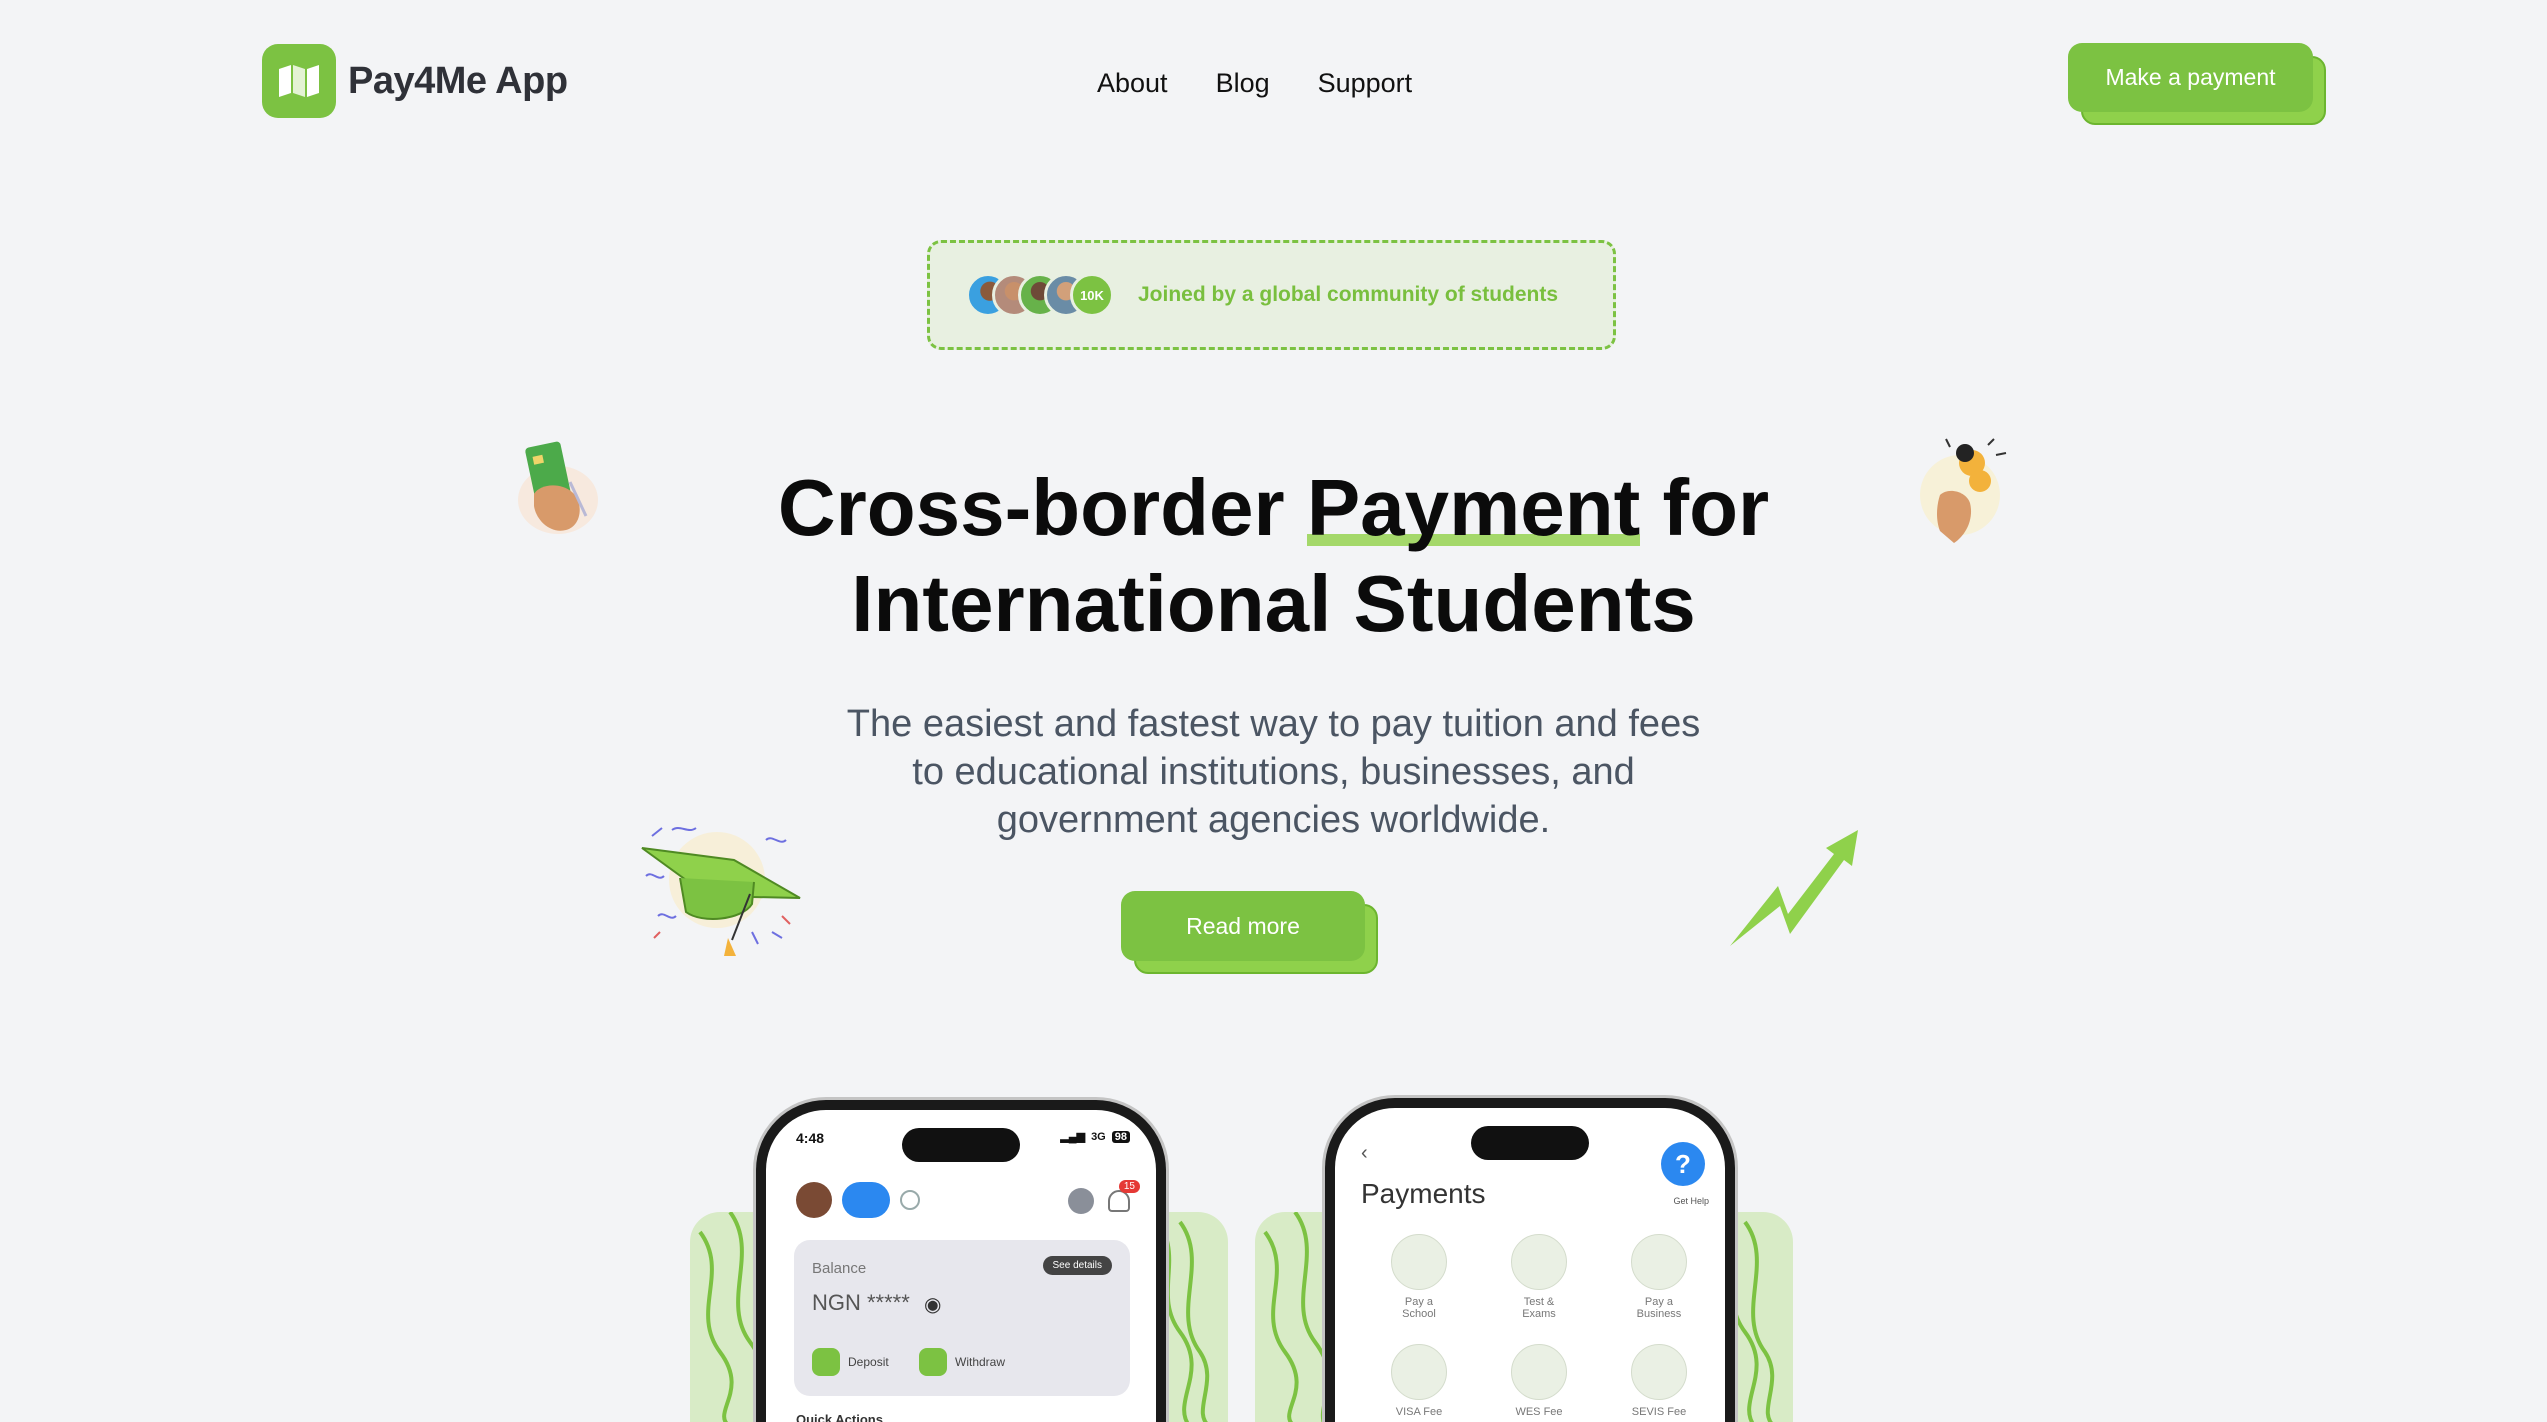  What do you see at coordinates (2190, 77) in the screenshot?
I see `make-payment-button: Make a payment` at bounding box center [2190, 77].